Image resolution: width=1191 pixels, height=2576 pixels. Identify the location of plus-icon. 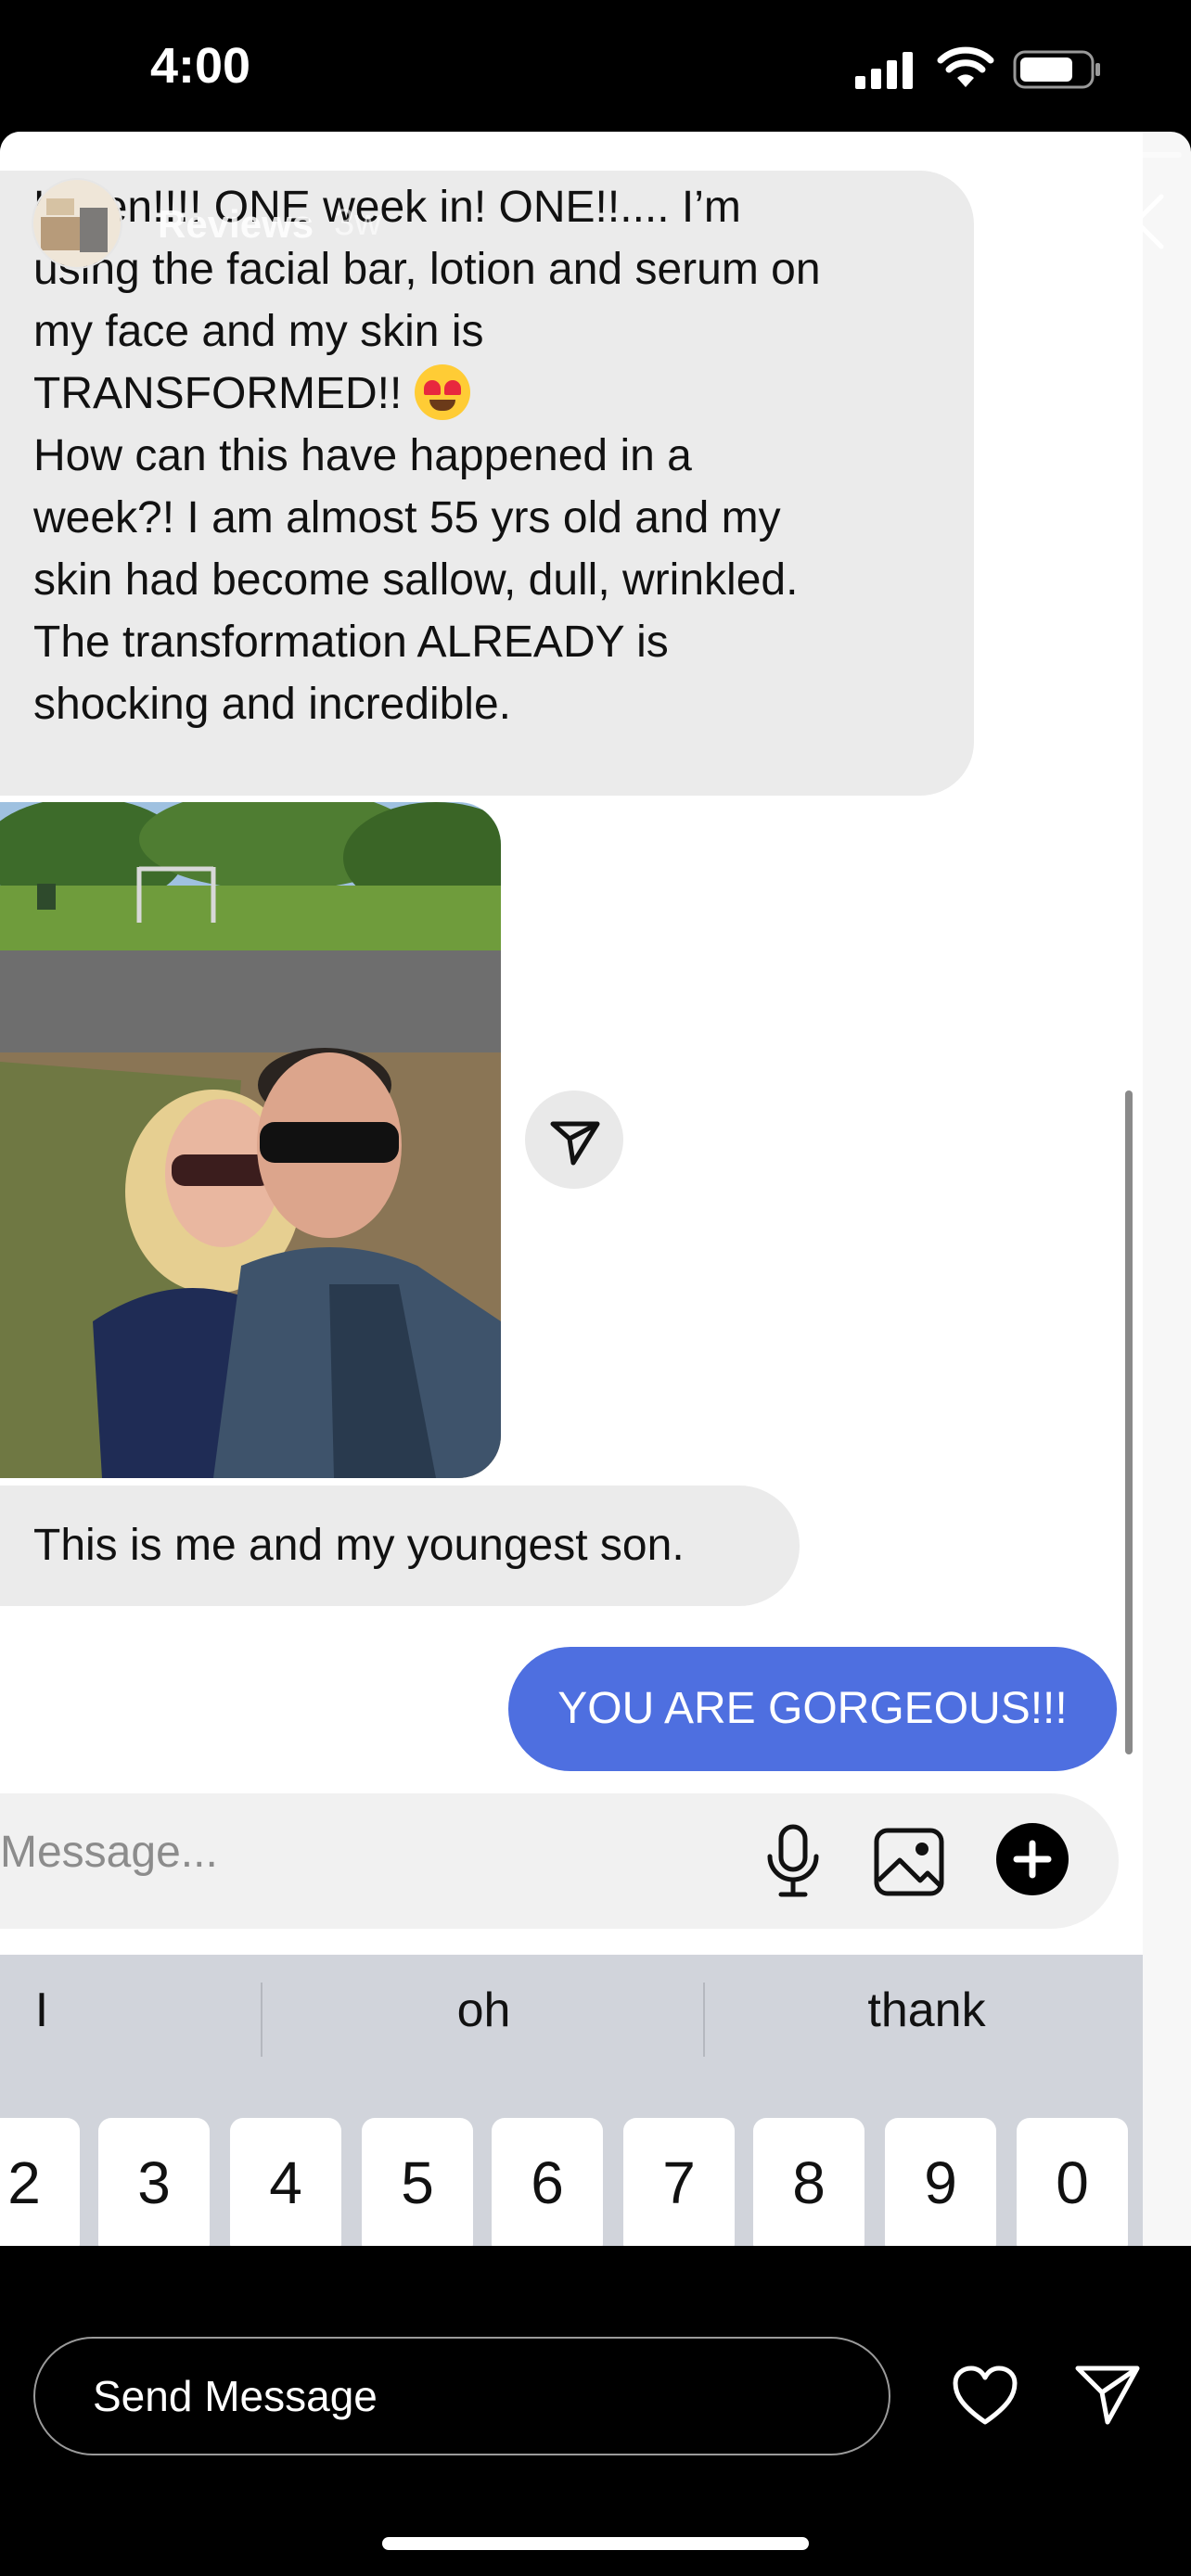
(1032, 1860).